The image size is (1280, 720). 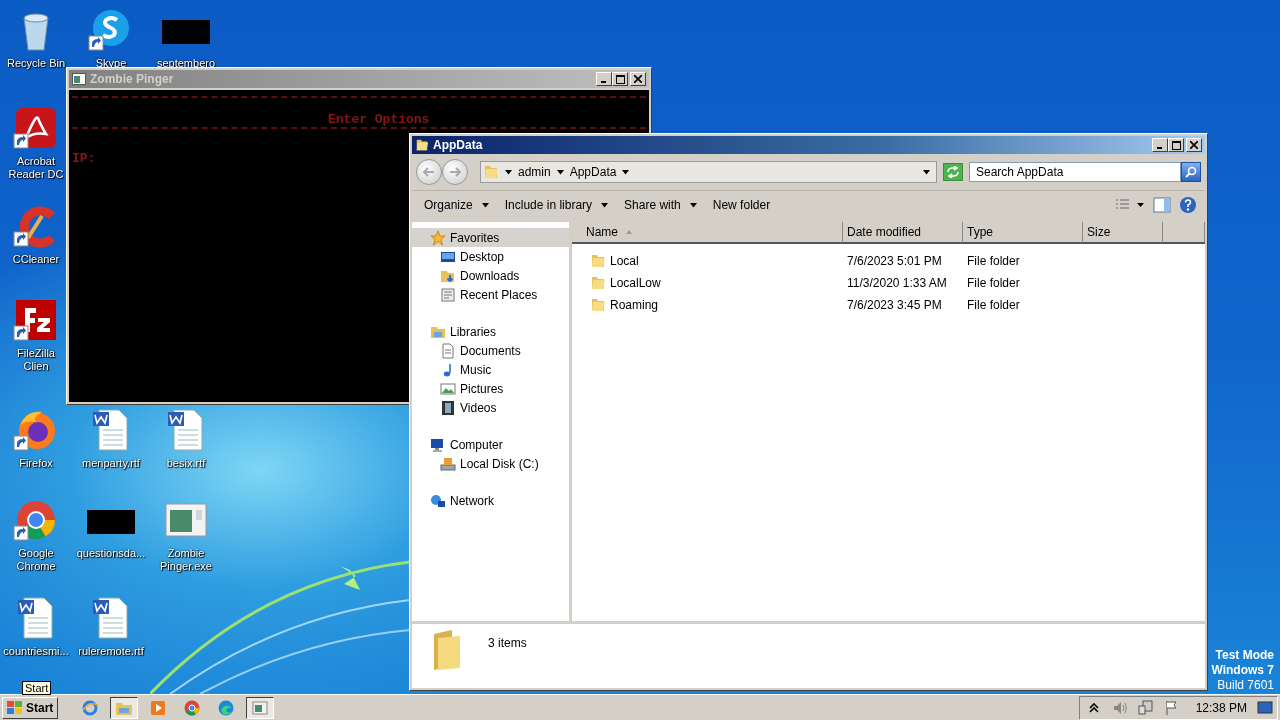 What do you see at coordinates (894, 305) in the screenshot?
I see `date-modified-cell-text: 7/6/2023 3:45 PM` at bounding box center [894, 305].